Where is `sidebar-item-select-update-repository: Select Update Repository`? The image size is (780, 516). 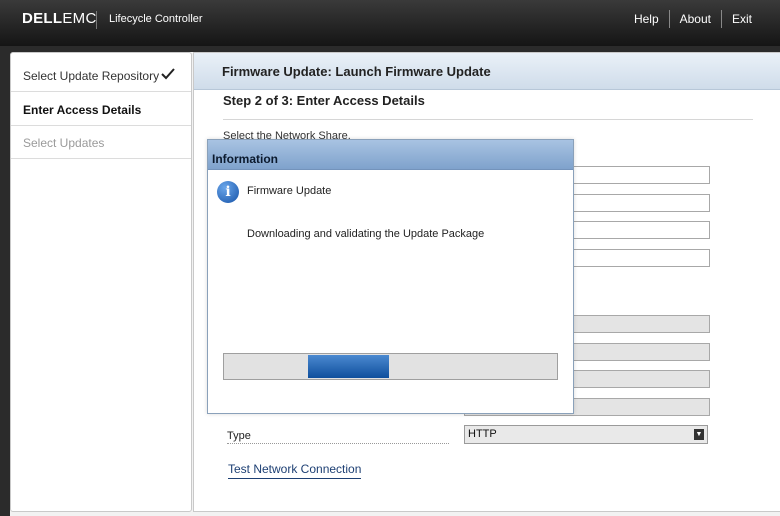
sidebar-item-select-update-repository: Select Update Repository is located at coordinates (101, 75).